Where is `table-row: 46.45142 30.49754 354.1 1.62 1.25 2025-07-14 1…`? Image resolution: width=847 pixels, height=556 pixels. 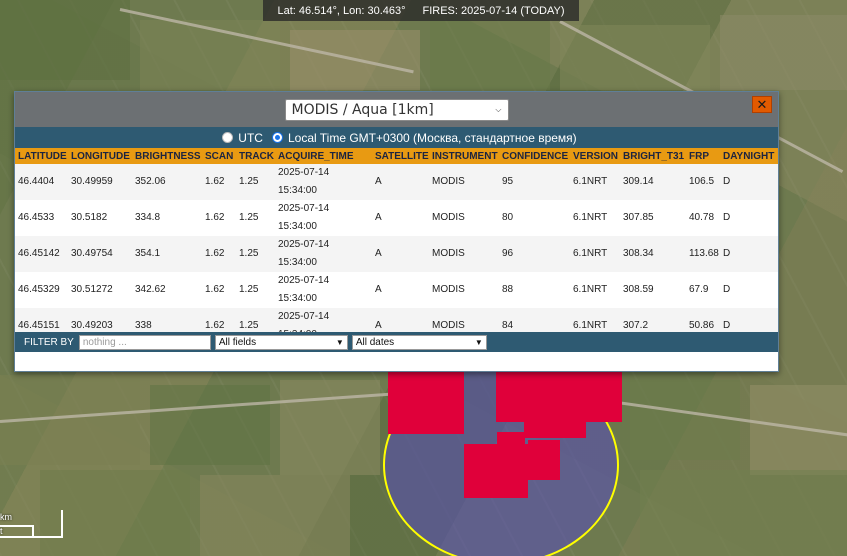 table-row: 46.45142 30.49754 354.1 1.62 1.25 2025-07-14 1… is located at coordinates (396, 254).